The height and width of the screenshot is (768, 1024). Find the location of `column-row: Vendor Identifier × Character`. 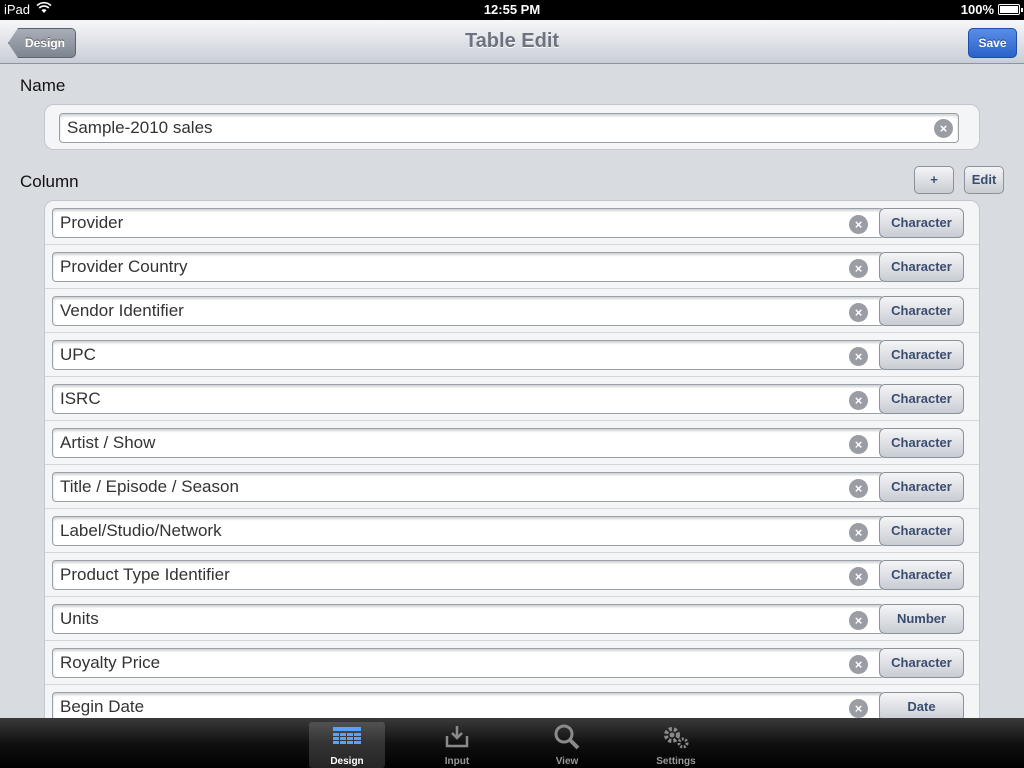

column-row: Vendor Identifier × Character is located at coordinates (512, 311).